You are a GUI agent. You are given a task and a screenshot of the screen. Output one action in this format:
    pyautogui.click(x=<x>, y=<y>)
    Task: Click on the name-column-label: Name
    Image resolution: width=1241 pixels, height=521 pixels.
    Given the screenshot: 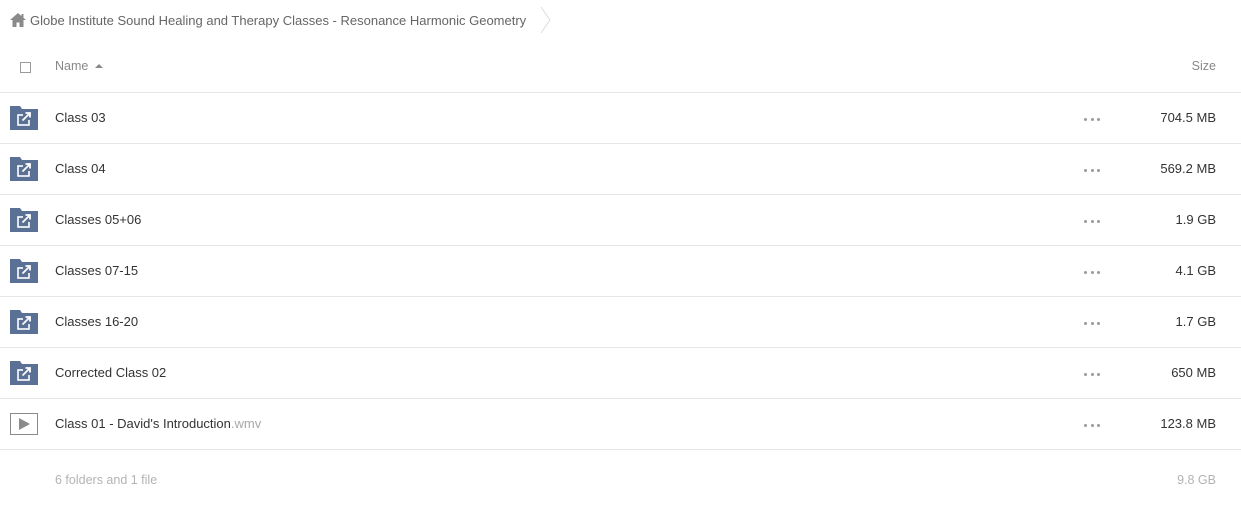 What is the action you would take?
    pyautogui.click(x=72, y=66)
    